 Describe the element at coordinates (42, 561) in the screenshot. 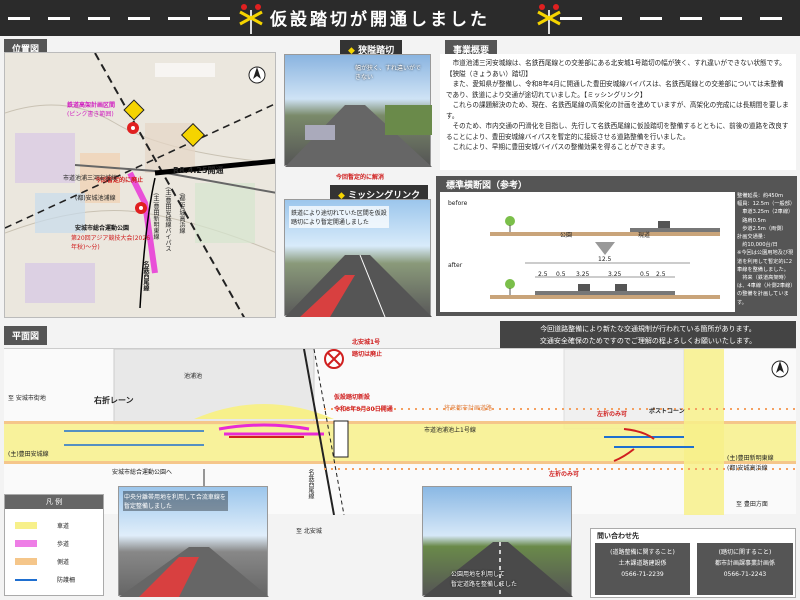

I see `legend-item-side-road: 側道` at that location.